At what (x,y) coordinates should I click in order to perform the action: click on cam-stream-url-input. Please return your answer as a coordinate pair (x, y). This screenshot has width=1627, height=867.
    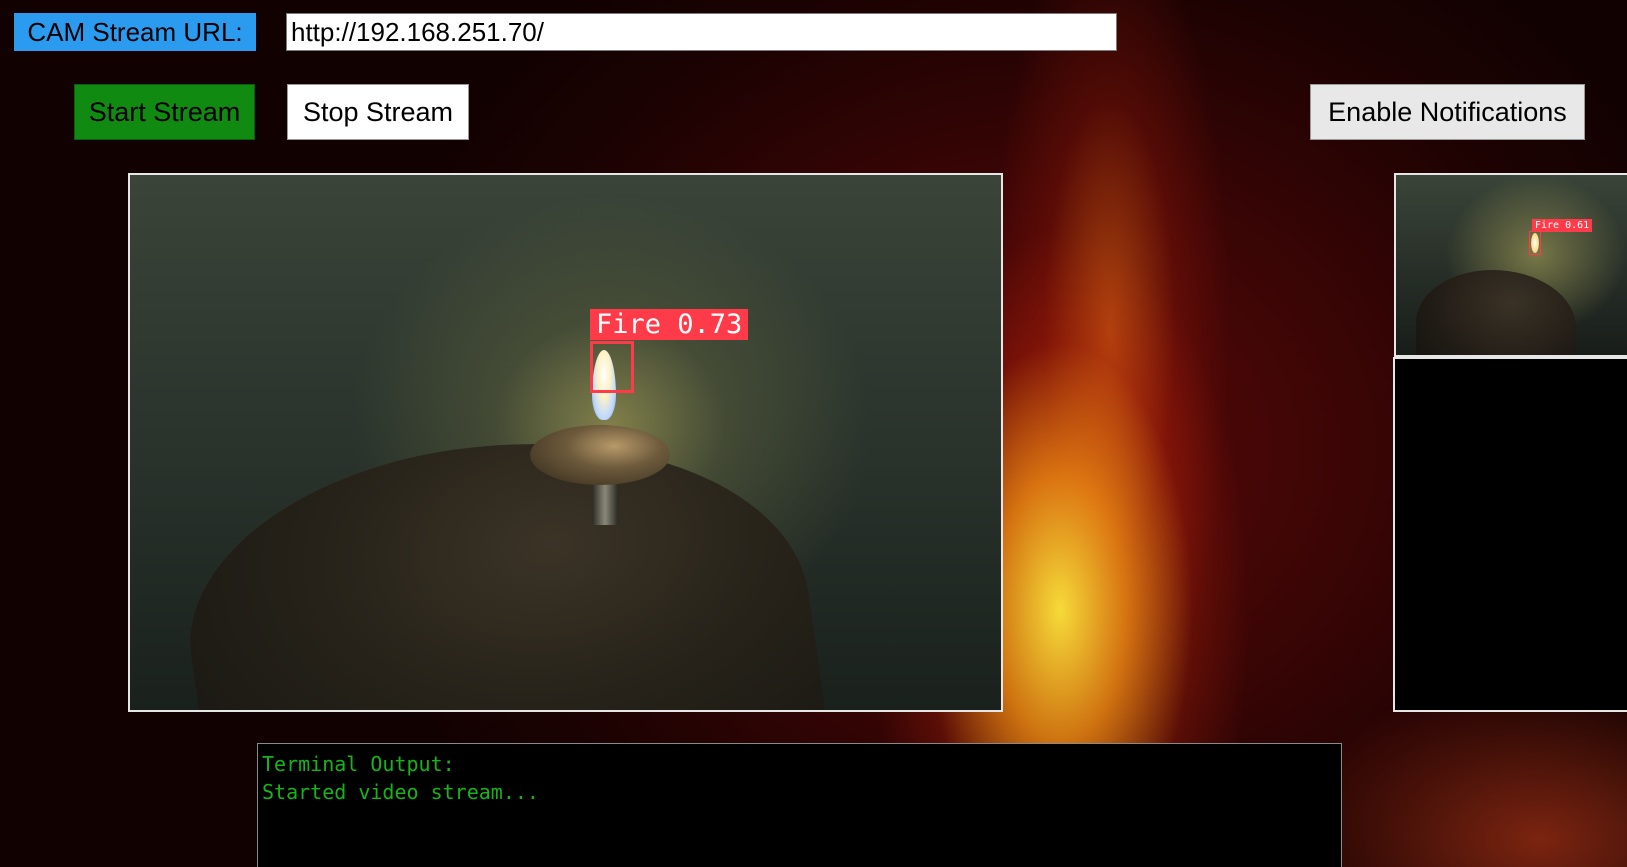
    Looking at the image, I should click on (701, 32).